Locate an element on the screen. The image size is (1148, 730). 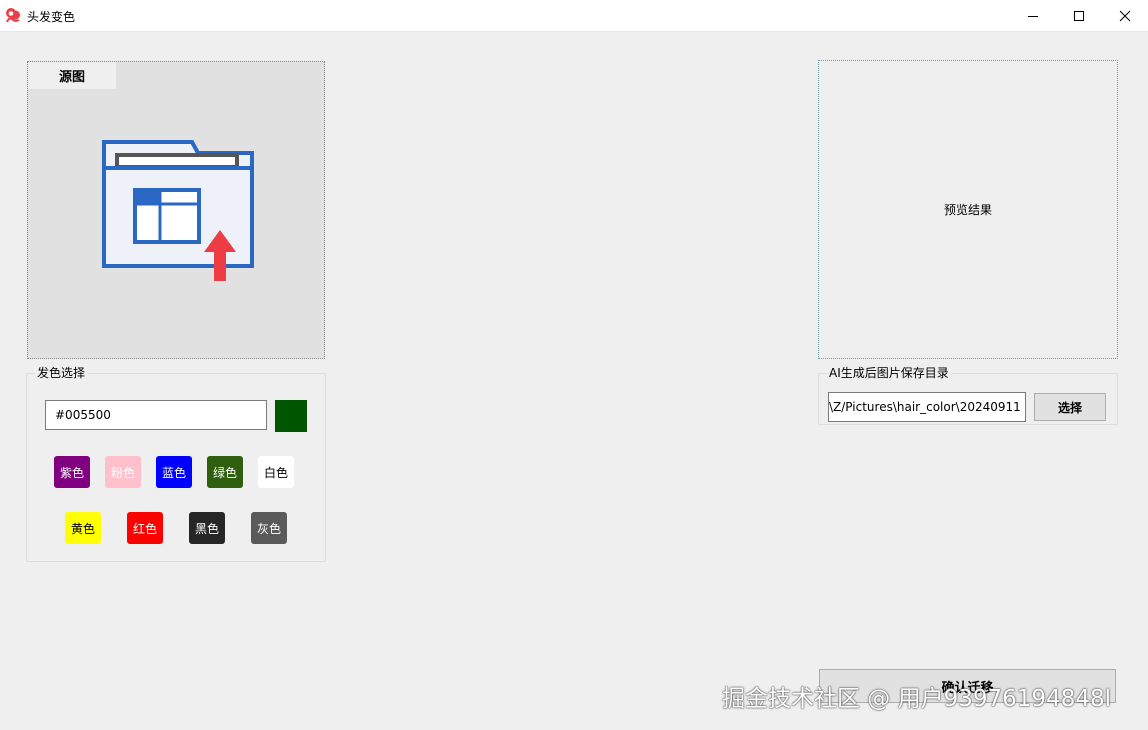
save-path-value: \Z/Pictures\hair_color\20240911 is located at coordinates (925, 407).